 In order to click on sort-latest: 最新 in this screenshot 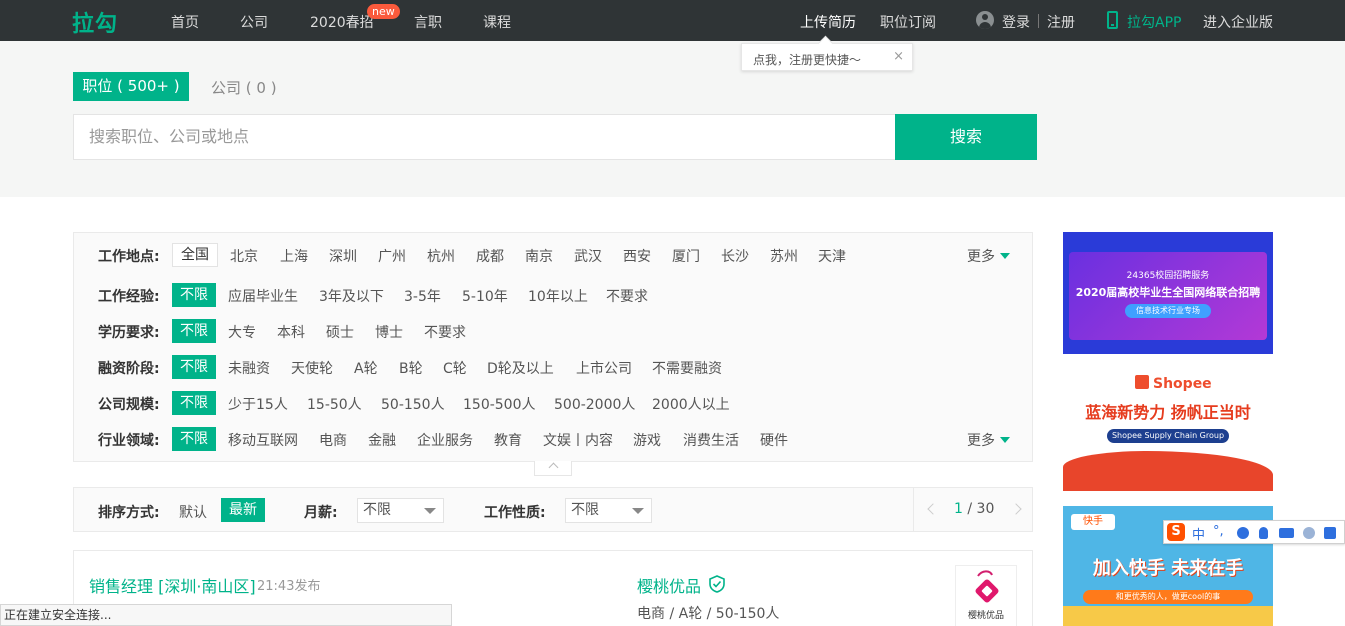, I will do `click(243, 510)`.